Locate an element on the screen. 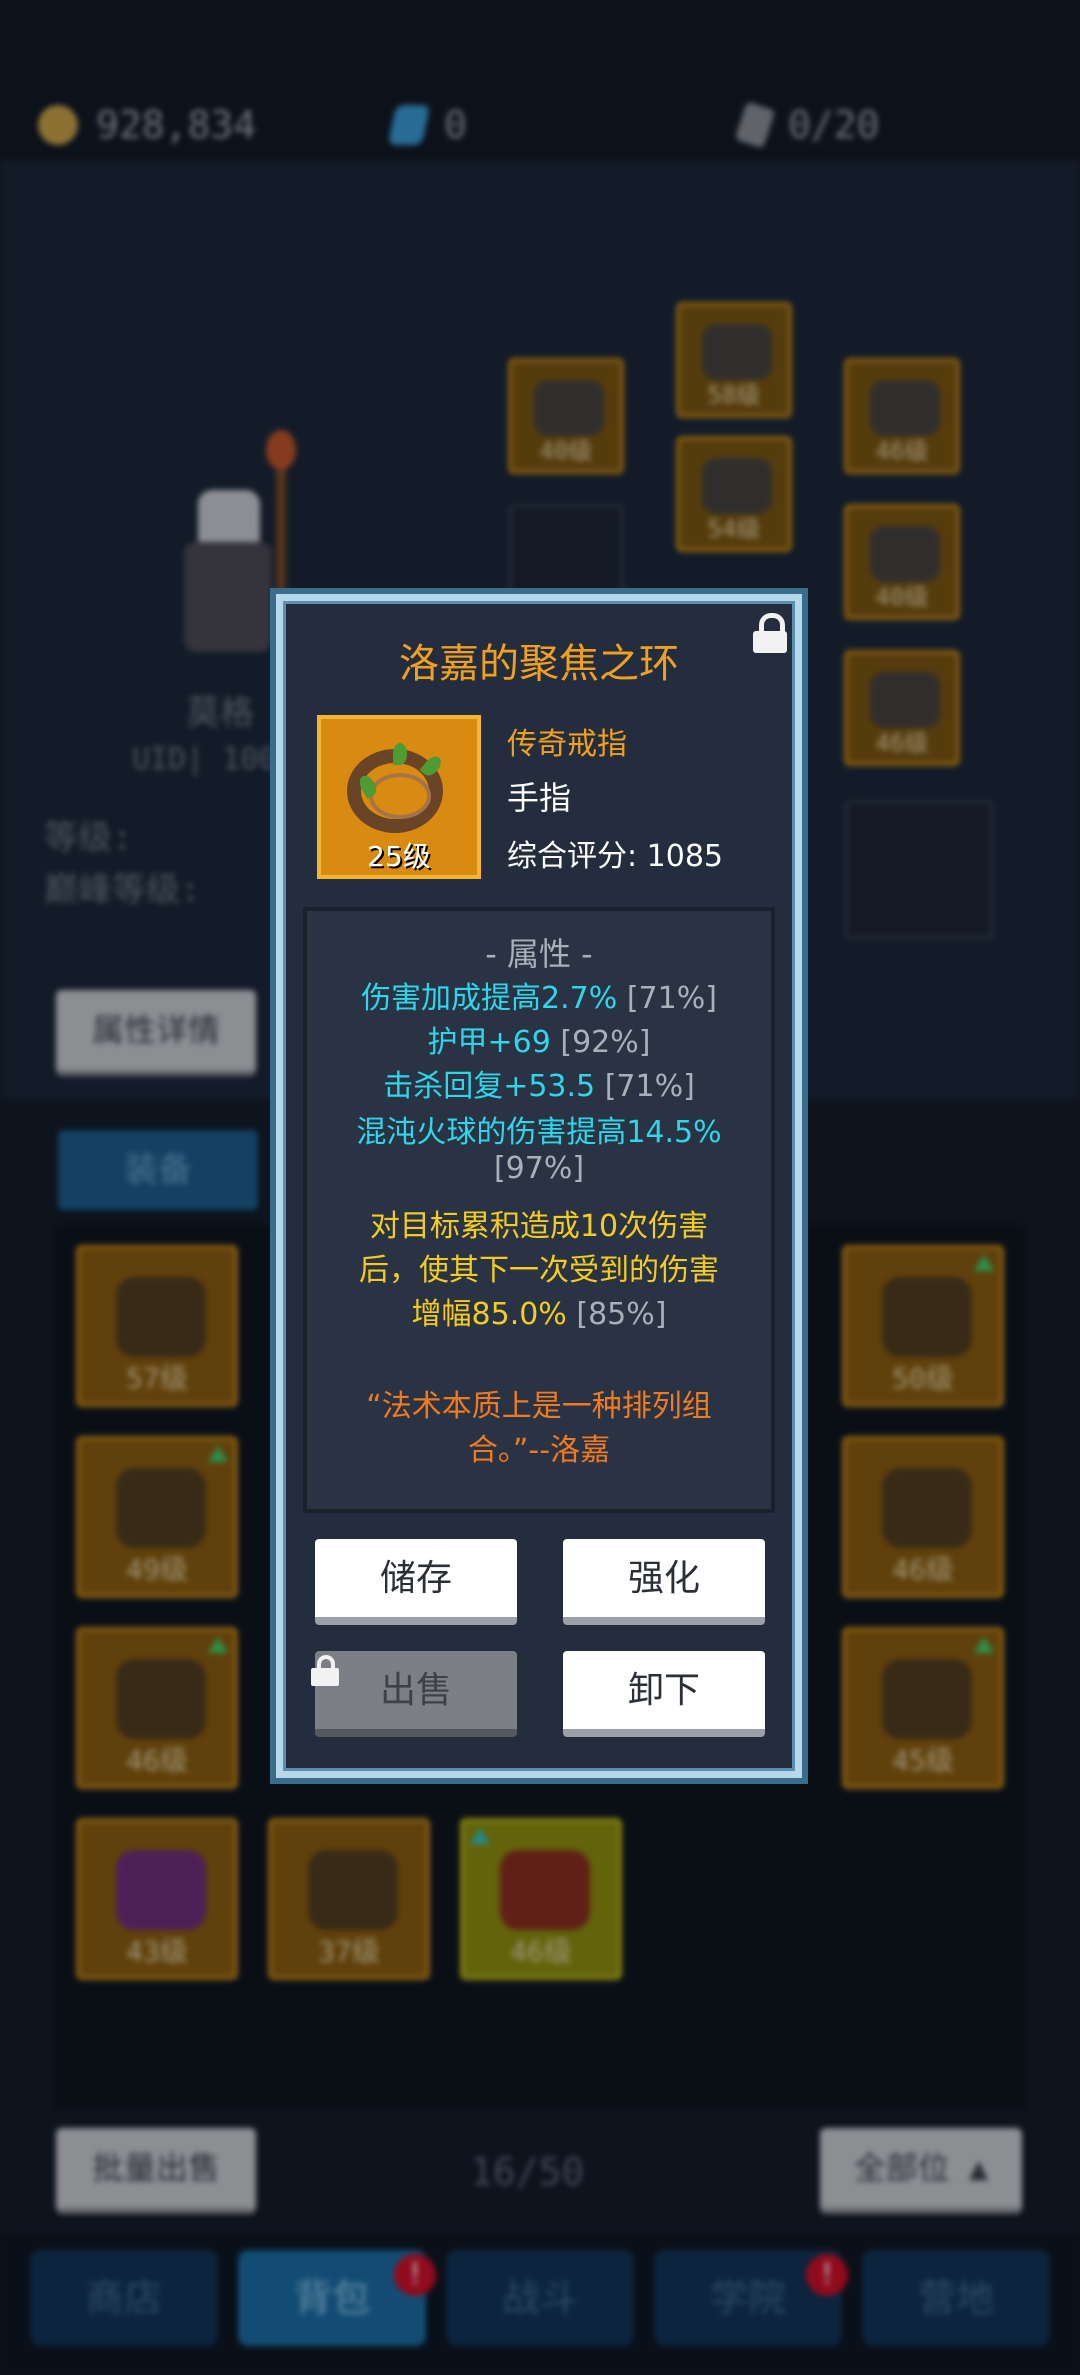  attribute-line: 击杀回复+53.5 [71%] is located at coordinates (539, 1086).